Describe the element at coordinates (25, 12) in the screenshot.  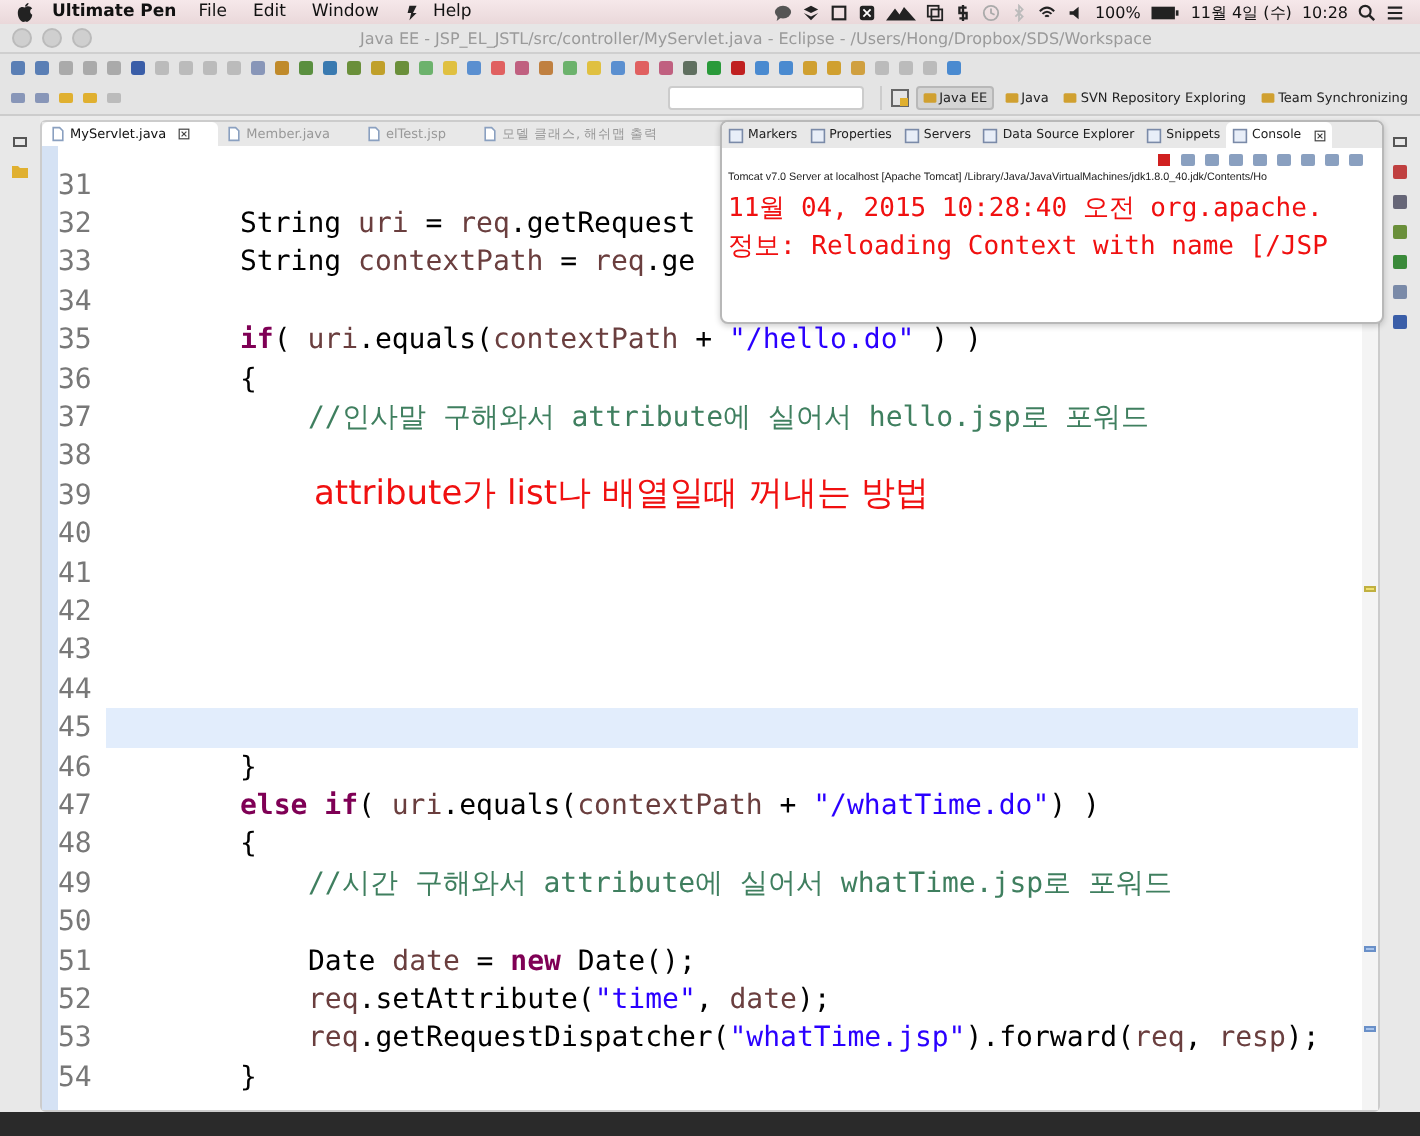
I see `apple-icon` at that location.